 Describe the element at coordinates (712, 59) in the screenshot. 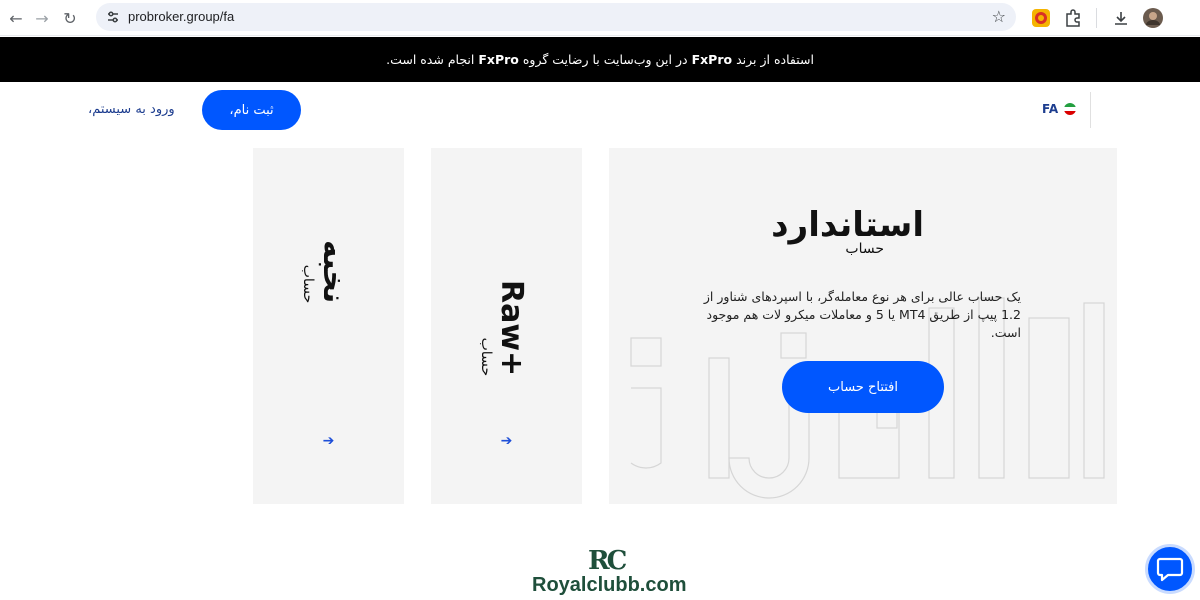

I see `banner-brand-1: FxPro` at that location.